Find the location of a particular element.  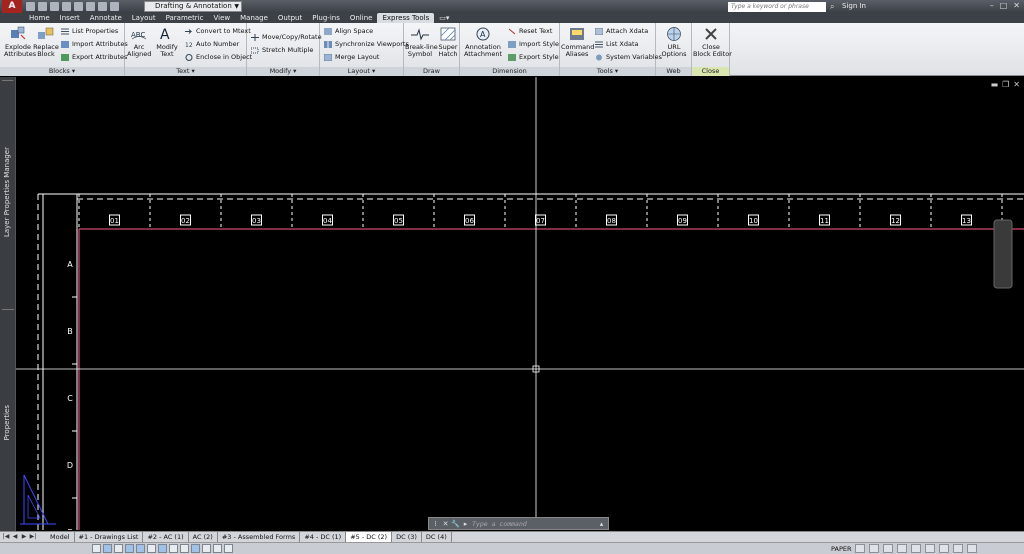

merge-layout-button: Merge Layout is located at coordinates (351, 57).